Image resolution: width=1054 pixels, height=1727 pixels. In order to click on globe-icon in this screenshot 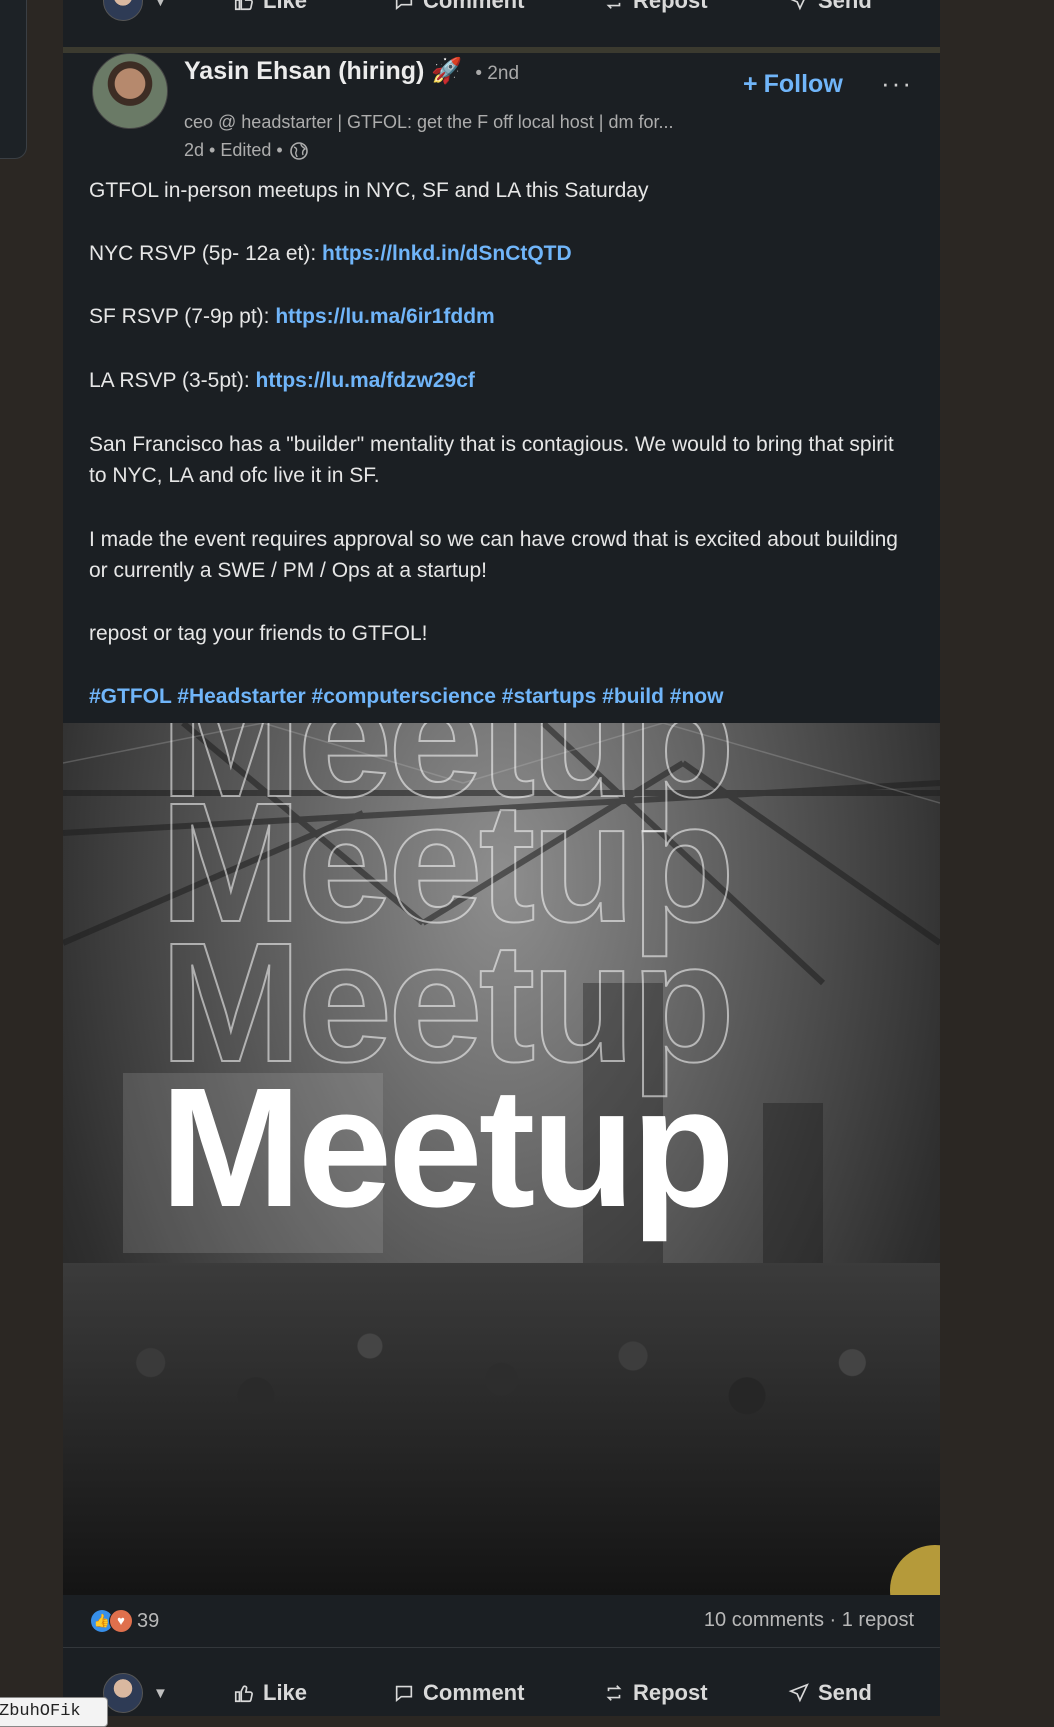, I will do `click(298, 150)`.